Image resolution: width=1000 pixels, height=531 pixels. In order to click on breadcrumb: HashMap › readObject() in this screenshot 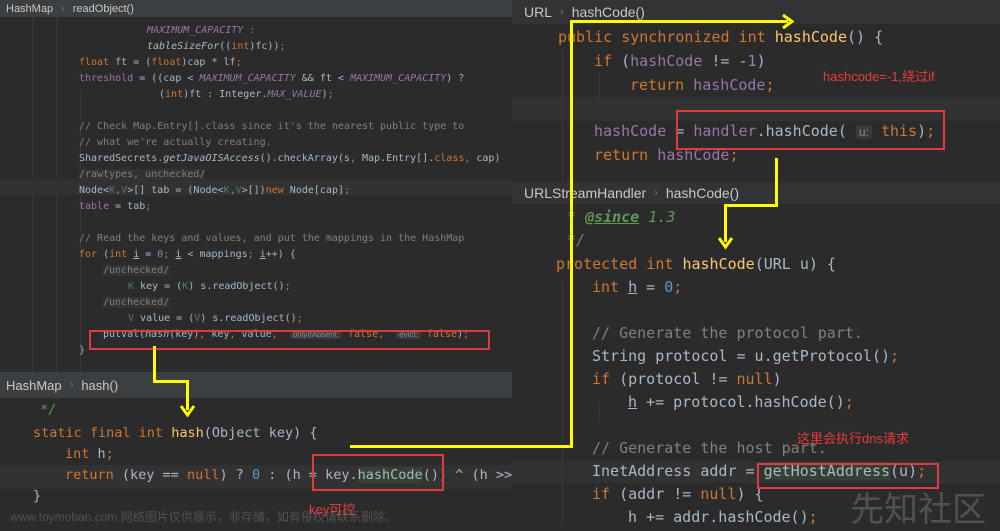, I will do `click(256, 8)`.